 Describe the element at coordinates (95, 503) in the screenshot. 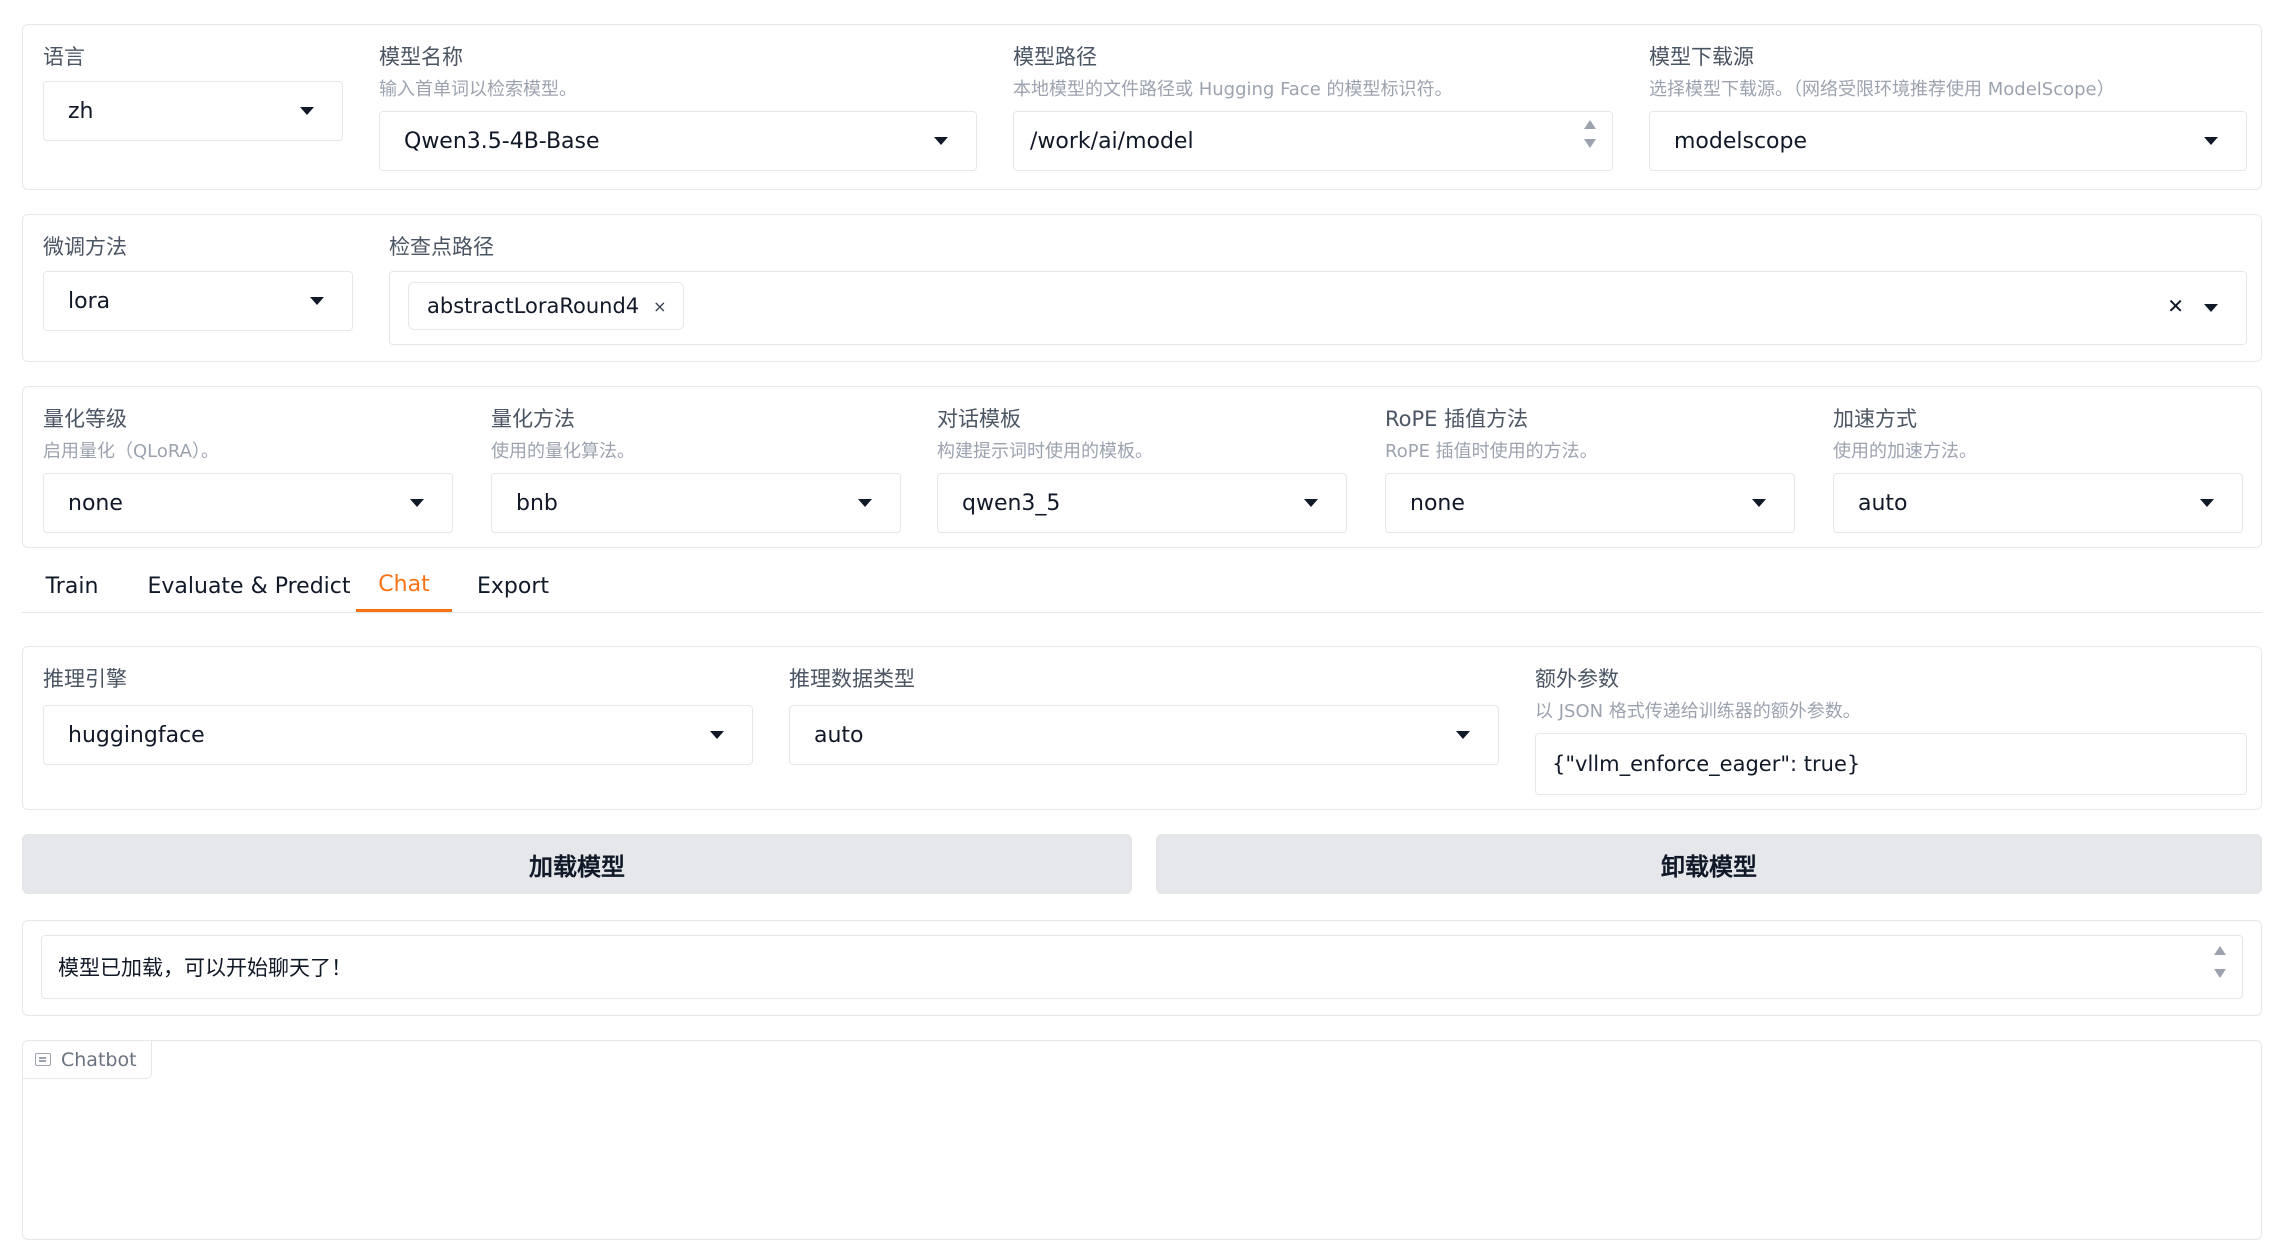

I see `quant-bit-value: none` at that location.